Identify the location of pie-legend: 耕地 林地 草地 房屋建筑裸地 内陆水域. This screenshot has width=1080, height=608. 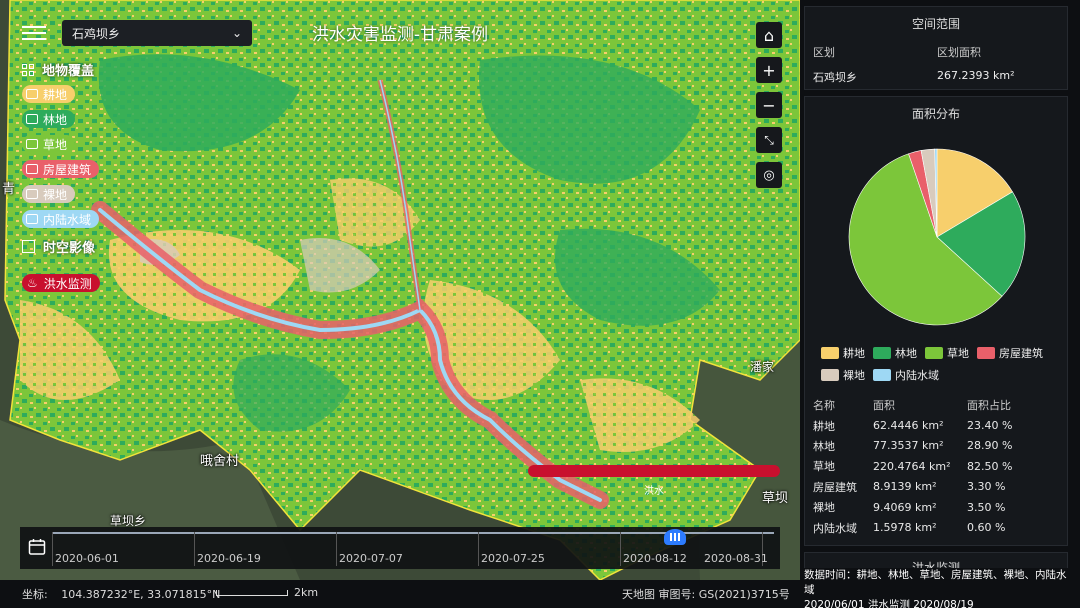
(946, 367).